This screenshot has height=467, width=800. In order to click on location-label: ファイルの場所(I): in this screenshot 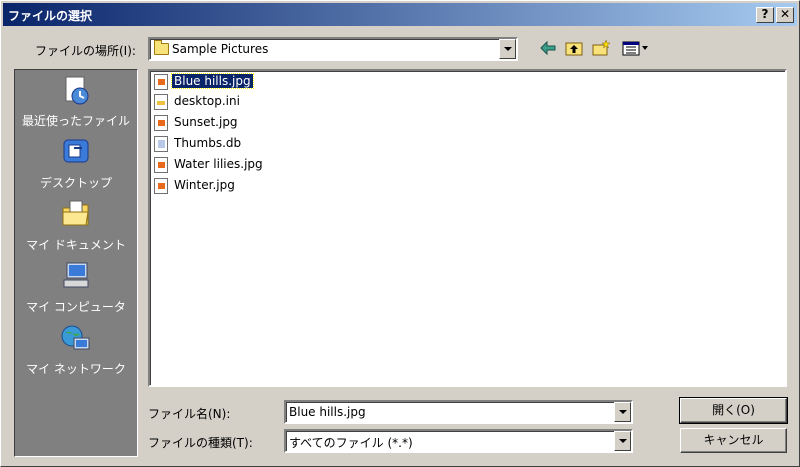, I will do `click(85, 51)`.